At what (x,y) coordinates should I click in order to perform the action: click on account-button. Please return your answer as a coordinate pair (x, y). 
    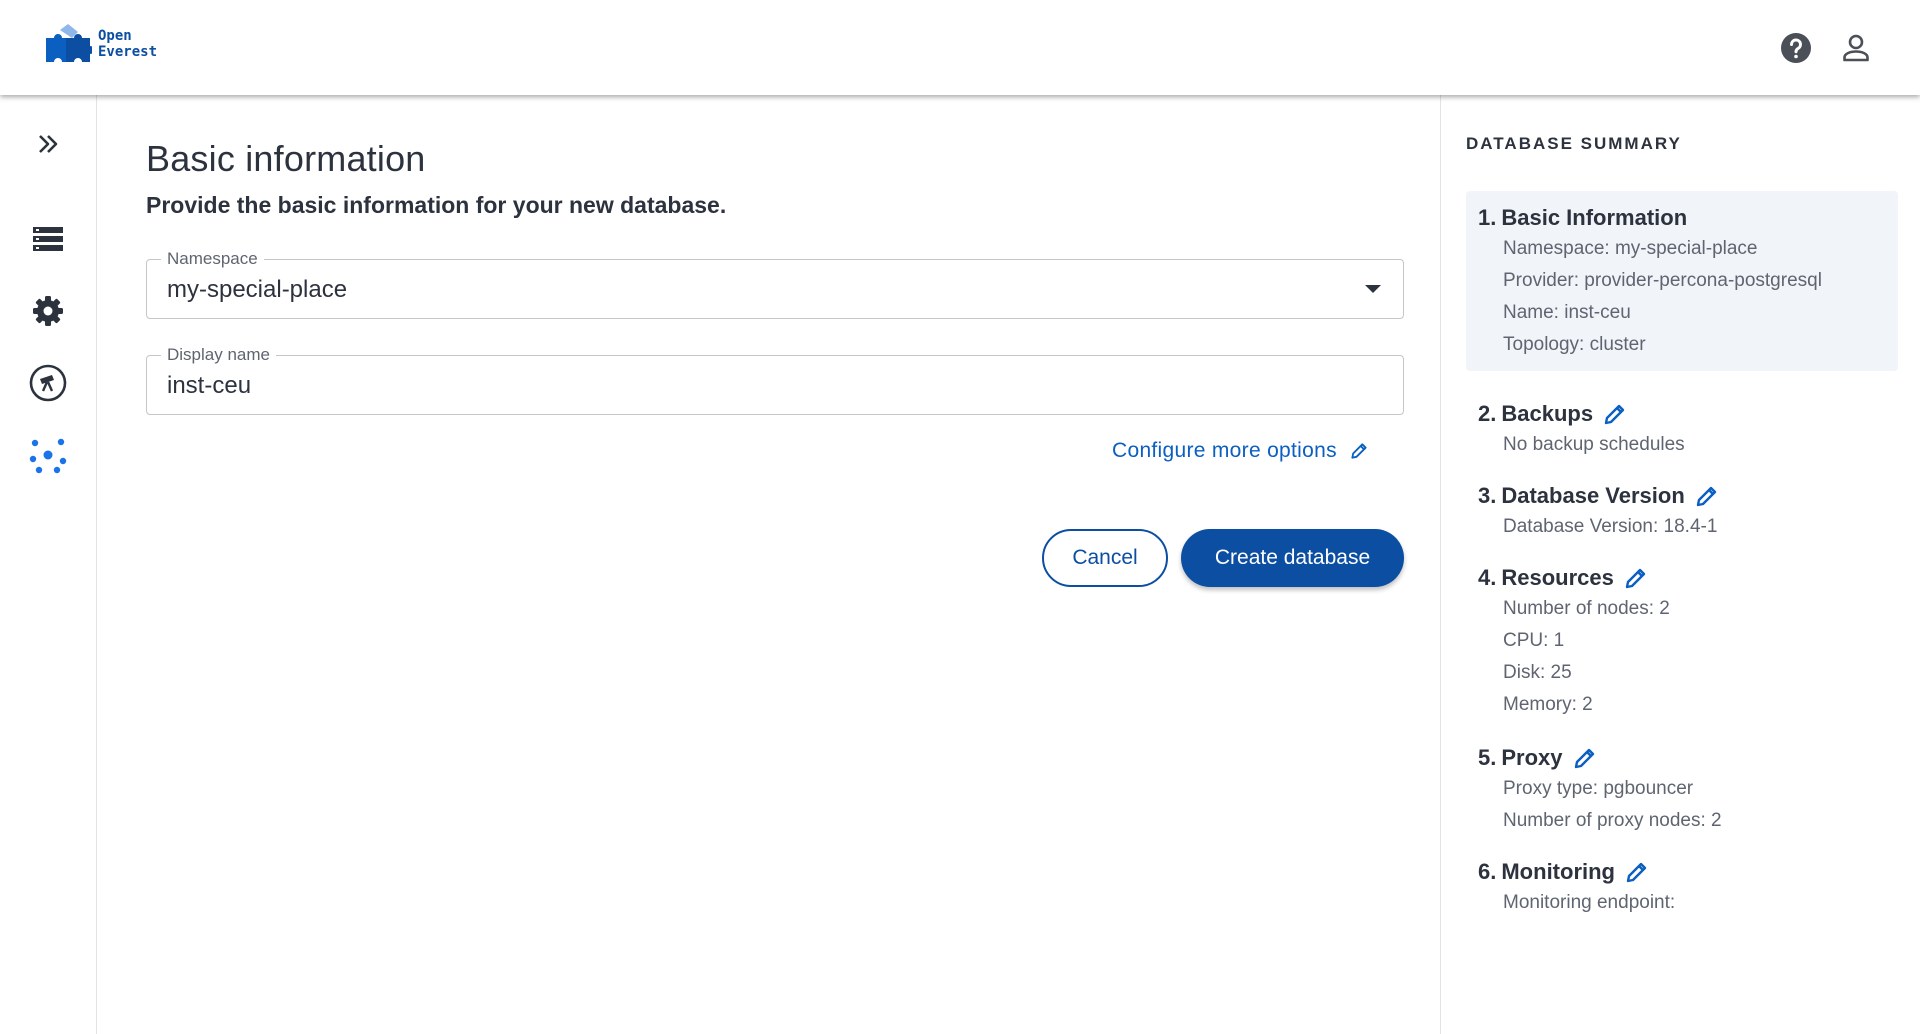
    Looking at the image, I should click on (1856, 48).